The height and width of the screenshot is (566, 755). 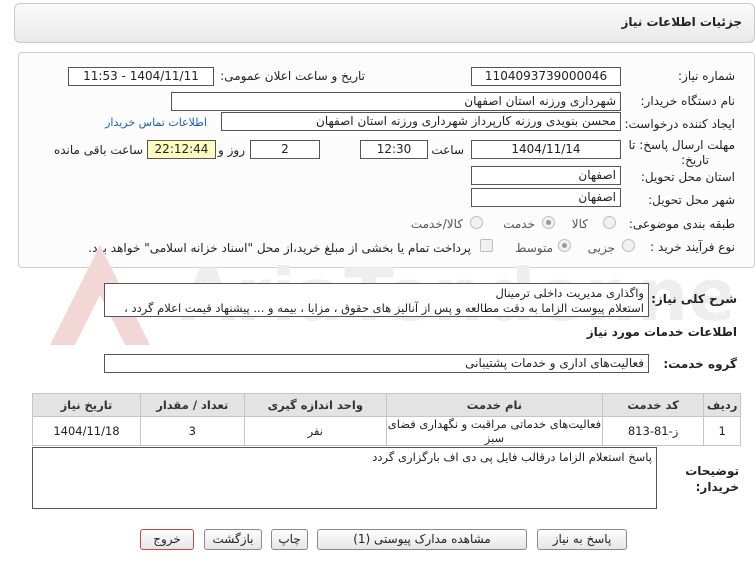 I want to click on days-left-field: 2, so click(x=285, y=149).